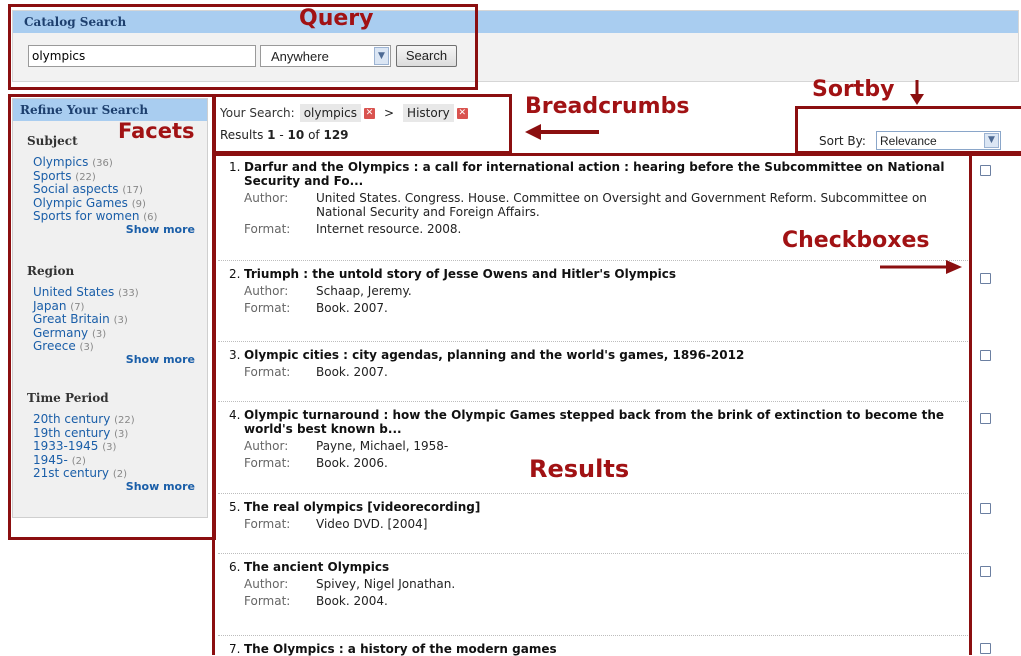 The width and height of the screenshot is (1021, 656). Describe the element at coordinates (853, 89) in the screenshot. I see `sortby-annotation-label: Sortby` at that location.